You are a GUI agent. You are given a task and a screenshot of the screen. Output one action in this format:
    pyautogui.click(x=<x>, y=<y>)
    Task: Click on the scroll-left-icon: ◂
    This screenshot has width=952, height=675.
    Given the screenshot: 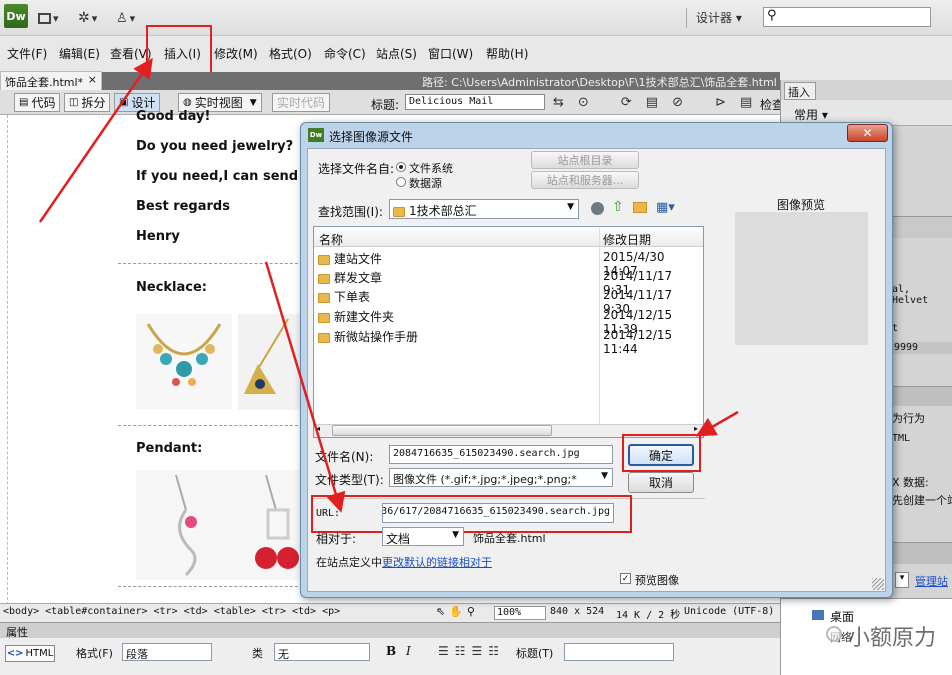 What is the action you would take?
    pyautogui.click(x=318, y=428)
    